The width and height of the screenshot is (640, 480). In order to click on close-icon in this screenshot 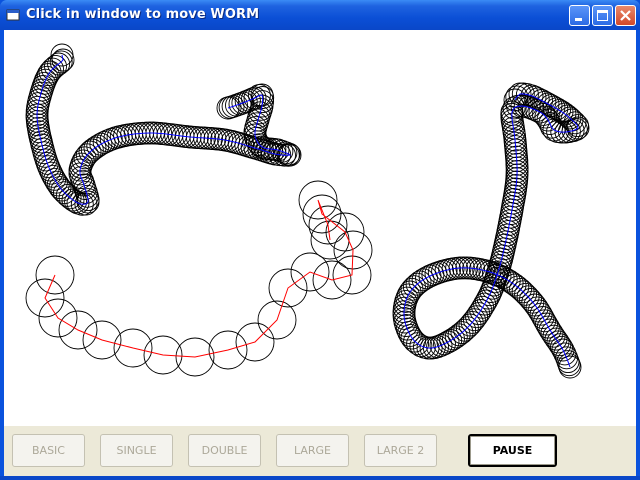, I will do `click(625, 15)`.